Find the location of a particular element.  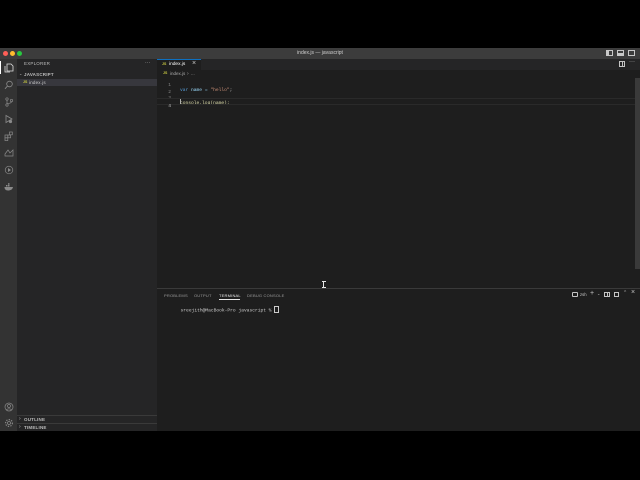

tab-problems: PROBLEMS is located at coordinates (176, 295).